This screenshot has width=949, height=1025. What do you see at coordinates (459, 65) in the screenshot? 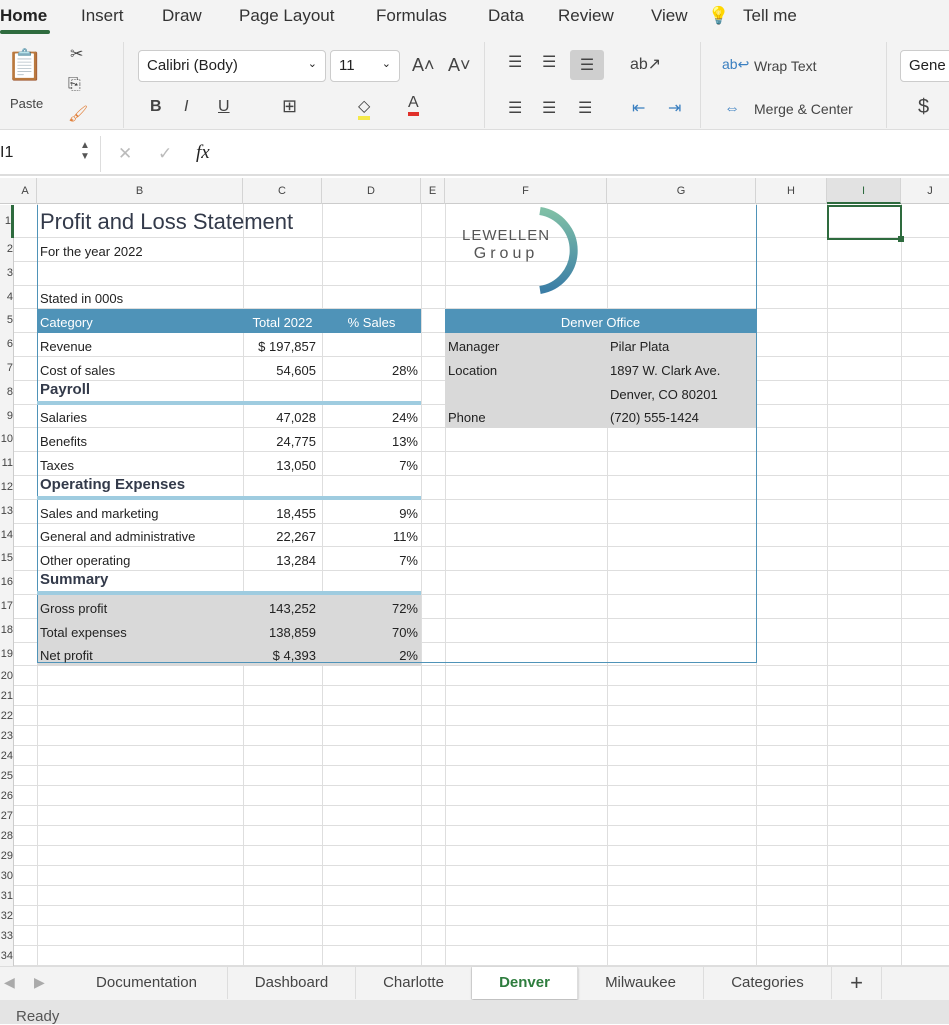
I see `decrease-font-icon: A˅` at bounding box center [459, 65].